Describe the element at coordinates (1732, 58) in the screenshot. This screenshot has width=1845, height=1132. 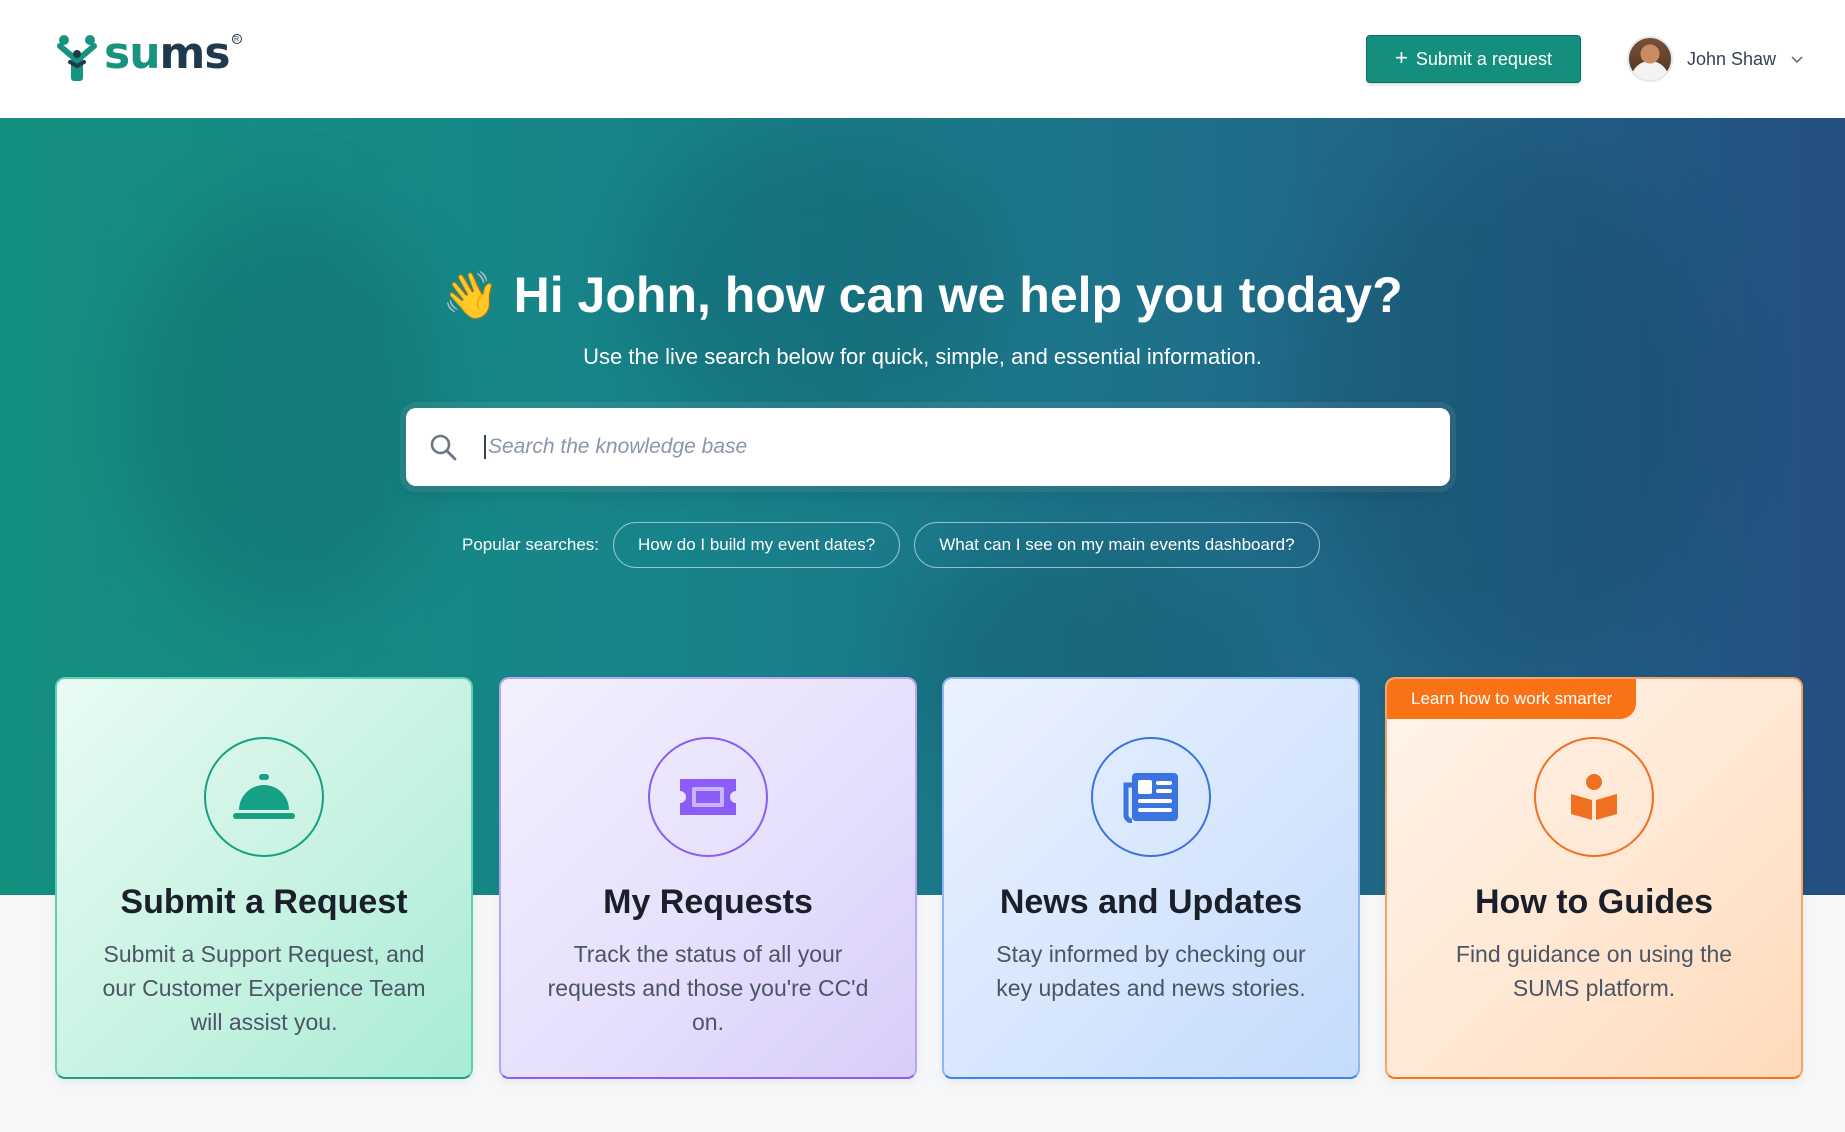
I see `user-name: John Shaw` at that location.